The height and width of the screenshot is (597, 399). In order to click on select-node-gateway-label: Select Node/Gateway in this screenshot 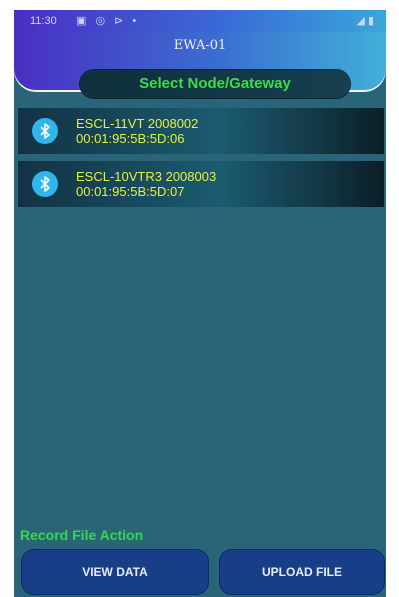, I will do `click(215, 84)`.